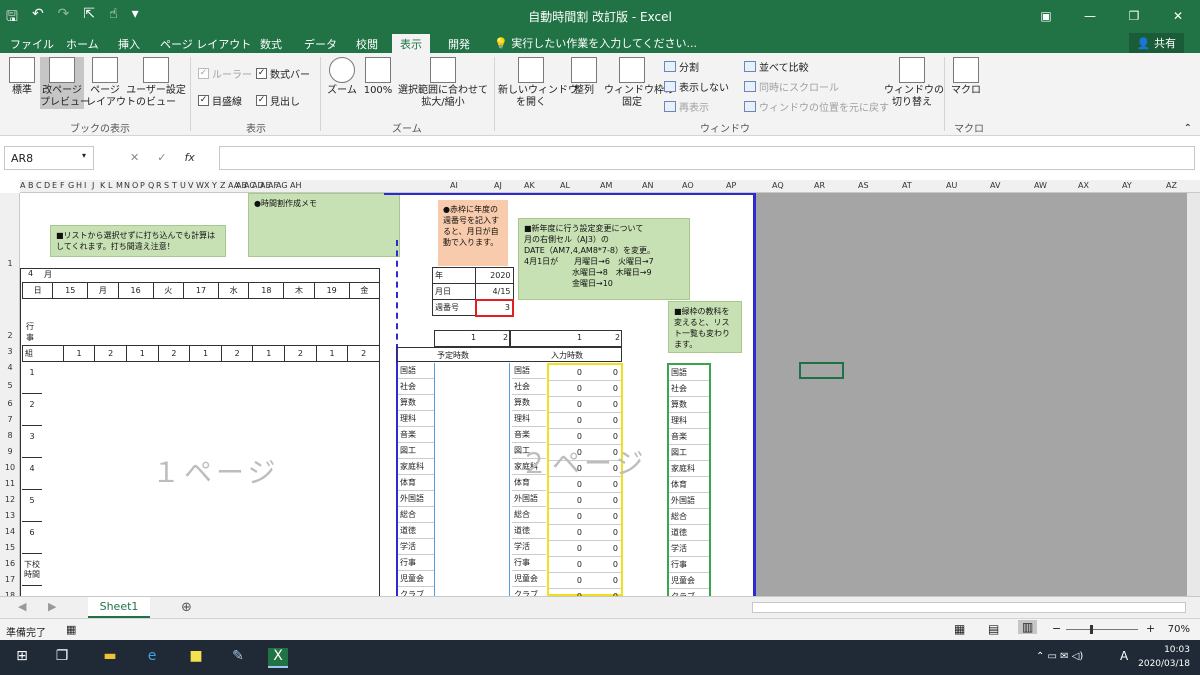 Image resolution: width=1200 pixels, height=675 pixels. I want to click on column-header: Y, so click(214, 185).